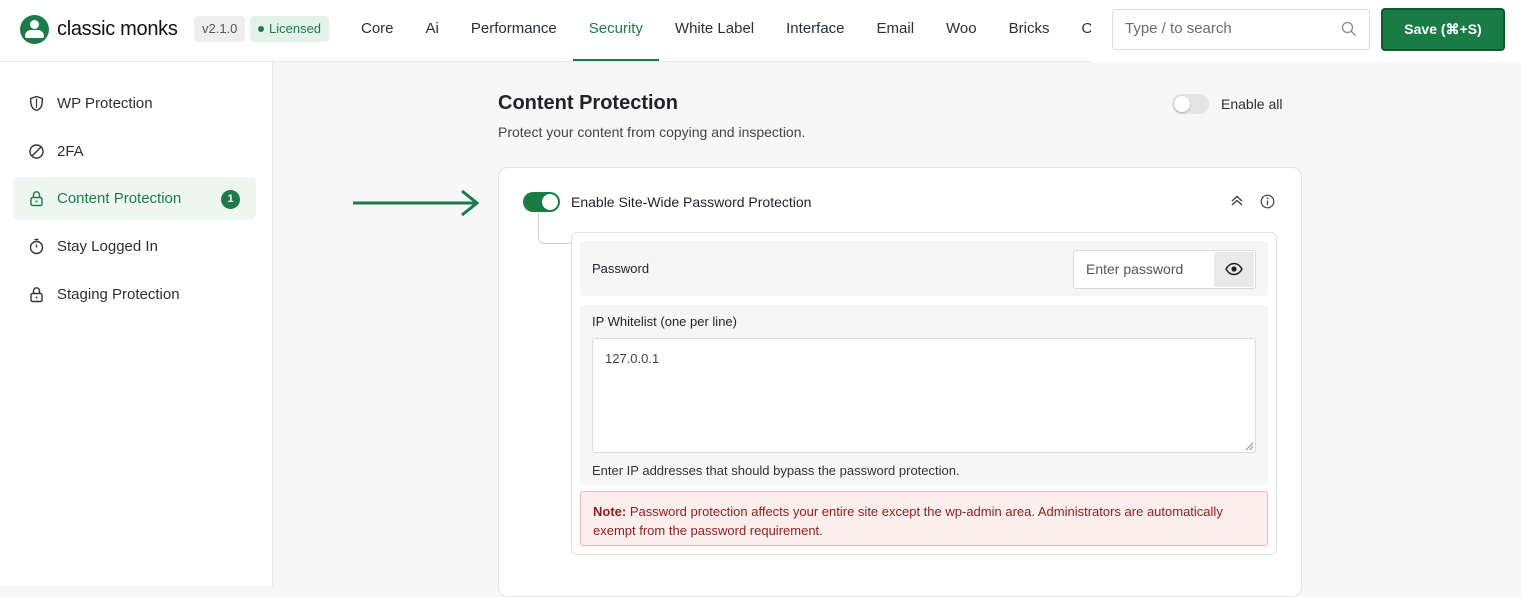  What do you see at coordinates (1443, 29) in the screenshot?
I see `save-button: Save (⌘+S)` at bounding box center [1443, 29].